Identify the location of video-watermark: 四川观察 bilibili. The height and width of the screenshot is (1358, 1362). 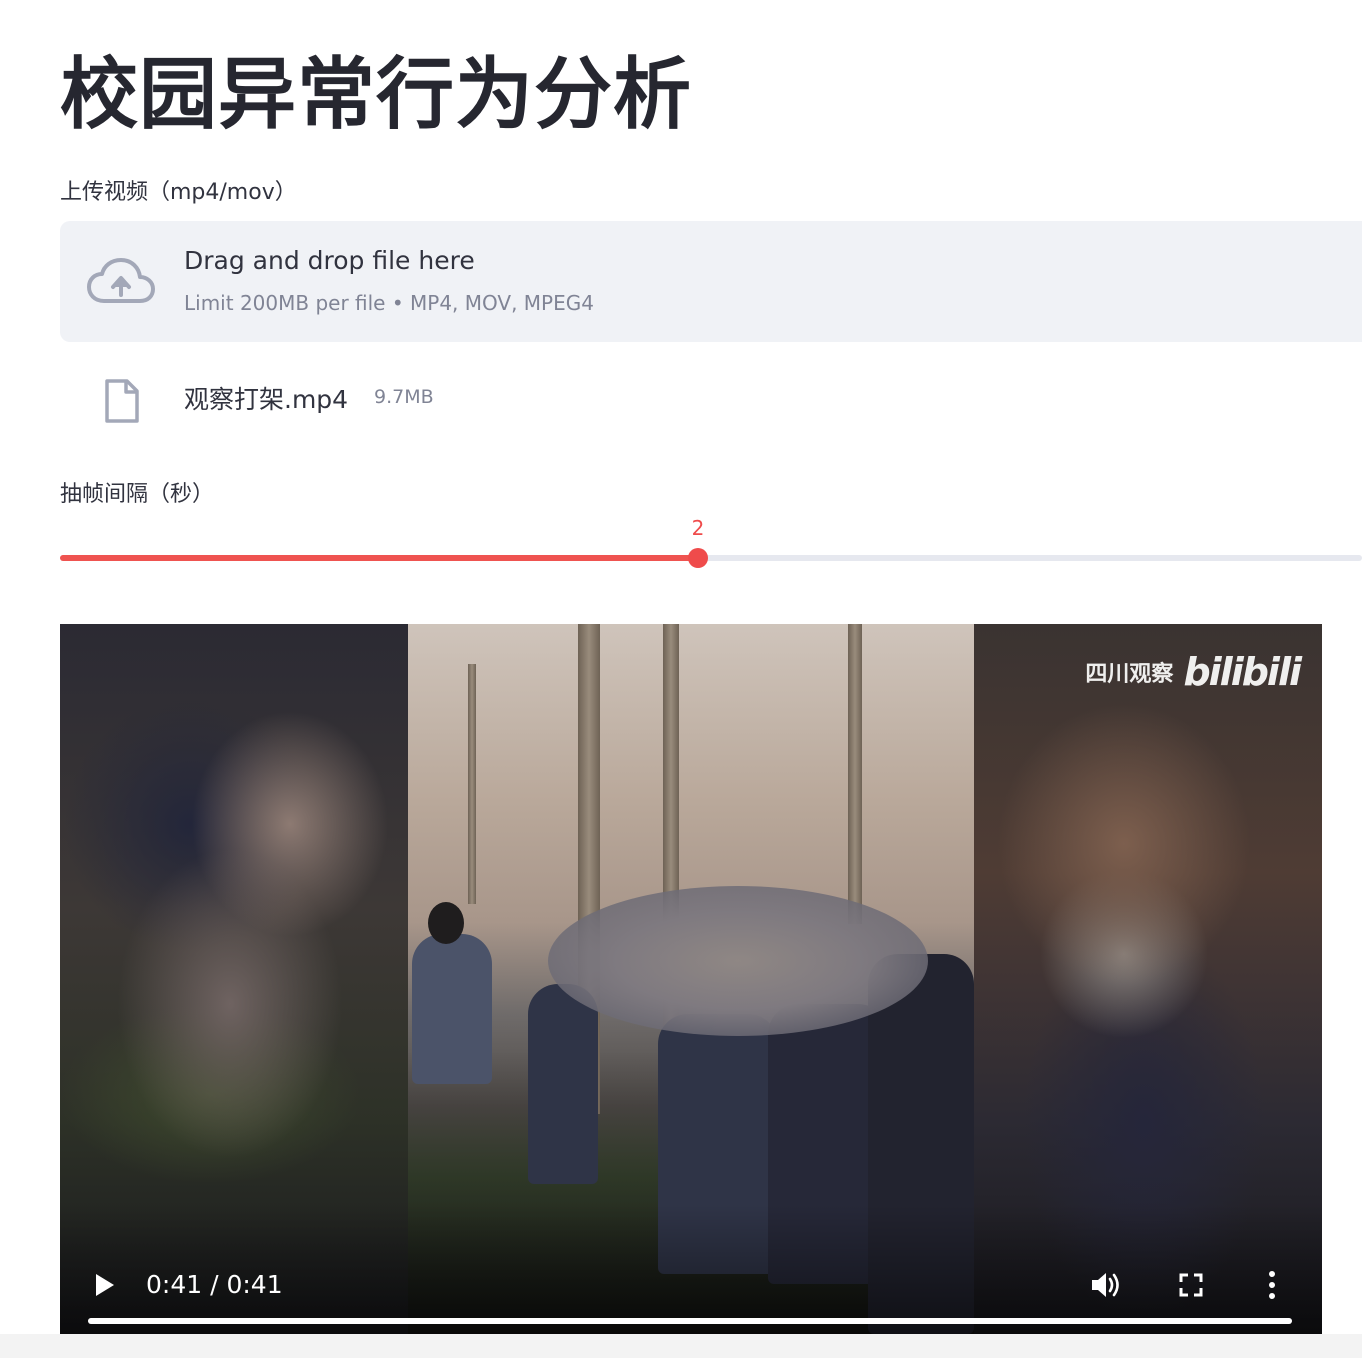
(1193, 672).